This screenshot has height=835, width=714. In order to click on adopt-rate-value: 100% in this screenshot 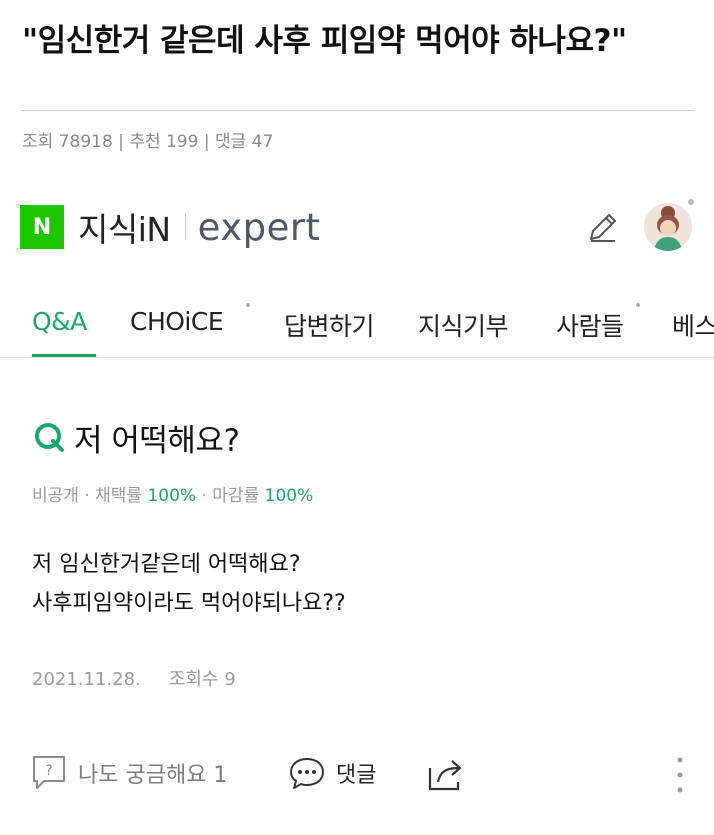, I will do `click(172, 496)`.